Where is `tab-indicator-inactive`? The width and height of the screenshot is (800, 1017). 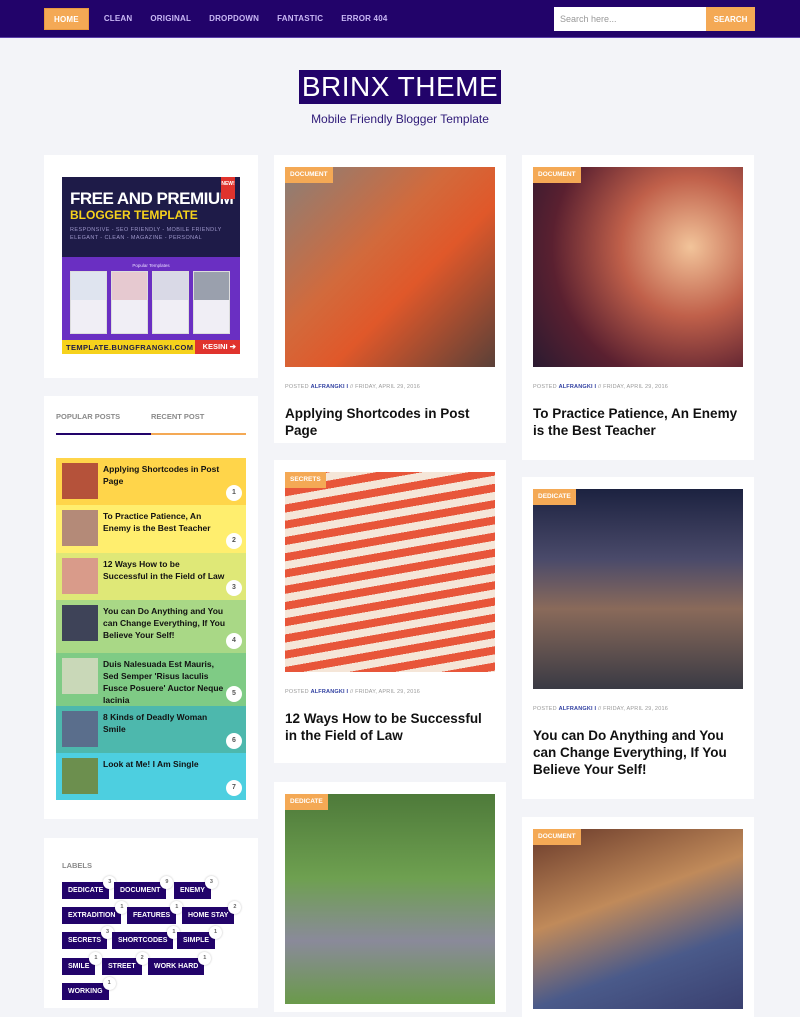
tab-indicator-inactive is located at coordinates (198, 434).